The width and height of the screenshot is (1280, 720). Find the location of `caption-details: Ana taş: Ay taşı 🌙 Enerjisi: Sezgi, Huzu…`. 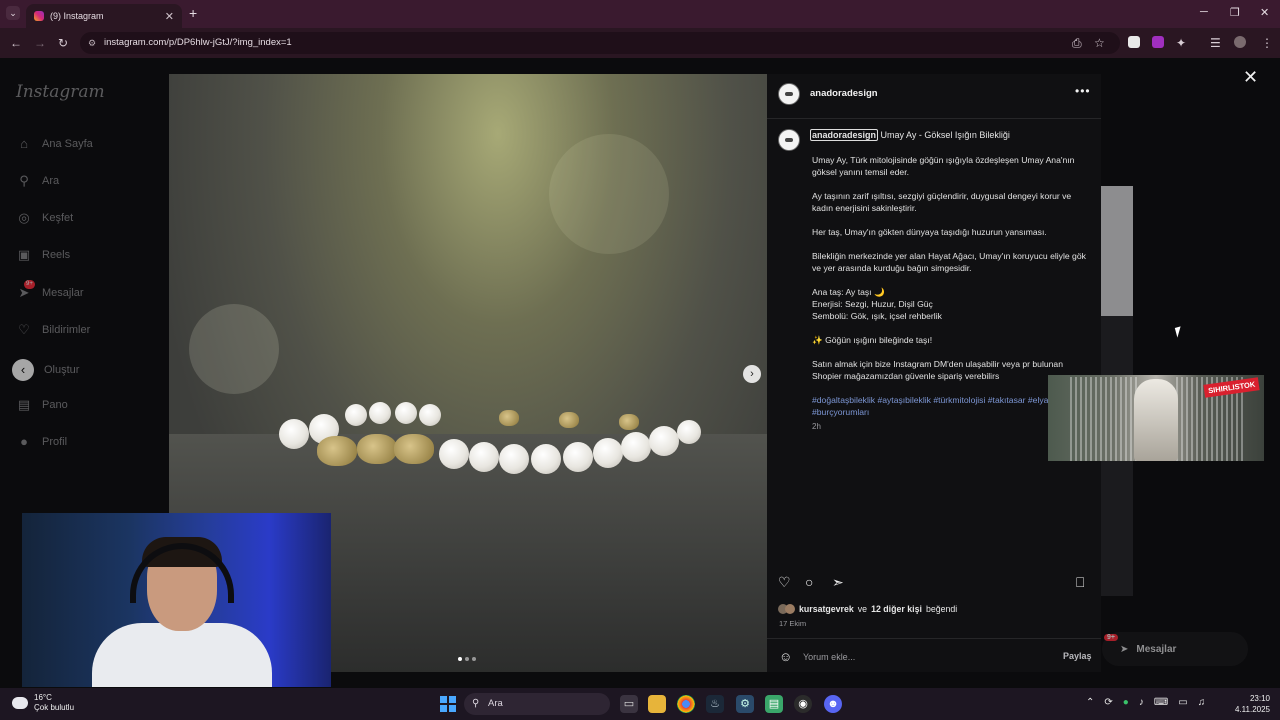

caption-details: Ana taş: Ay taşı 🌙 Enerjisi: Sezgi, Huzu… is located at coordinates (952, 304).